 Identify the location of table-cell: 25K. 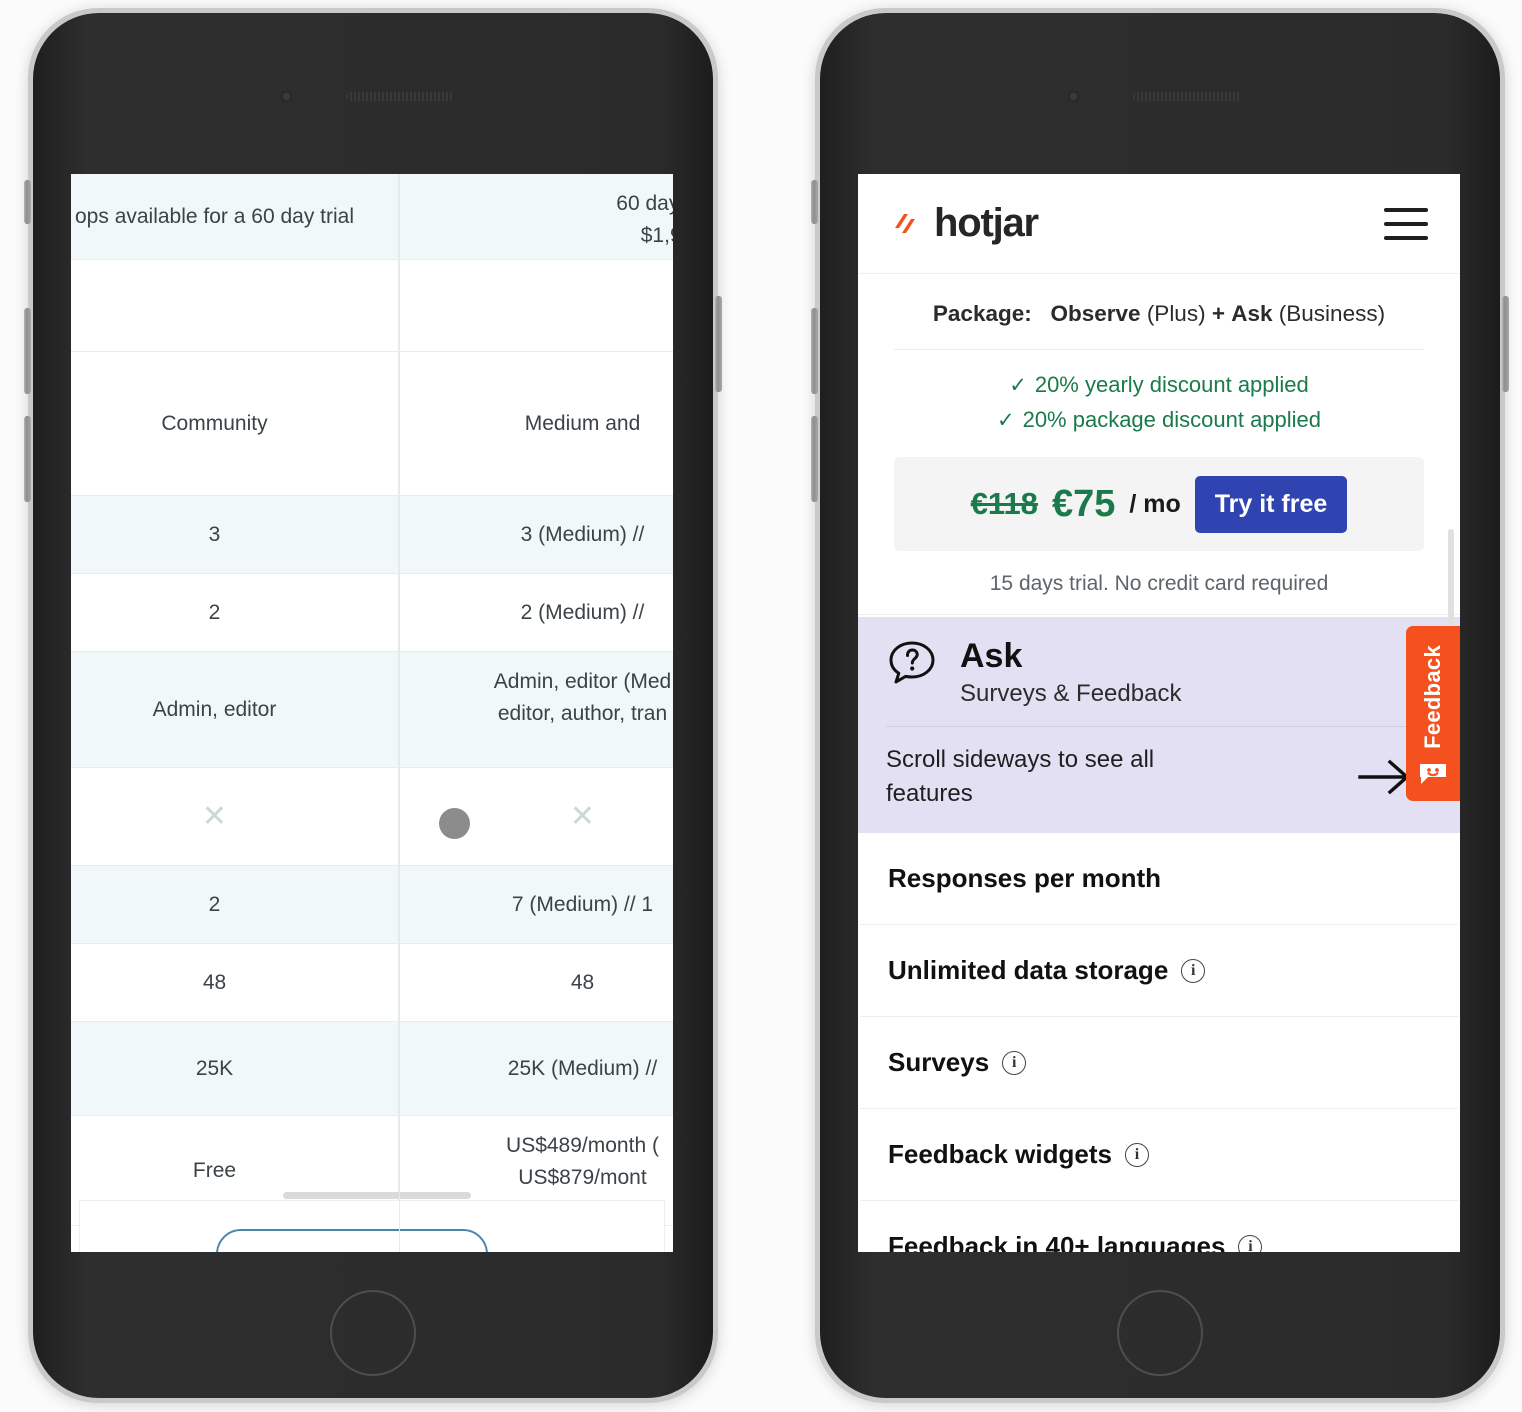
(235, 1068).